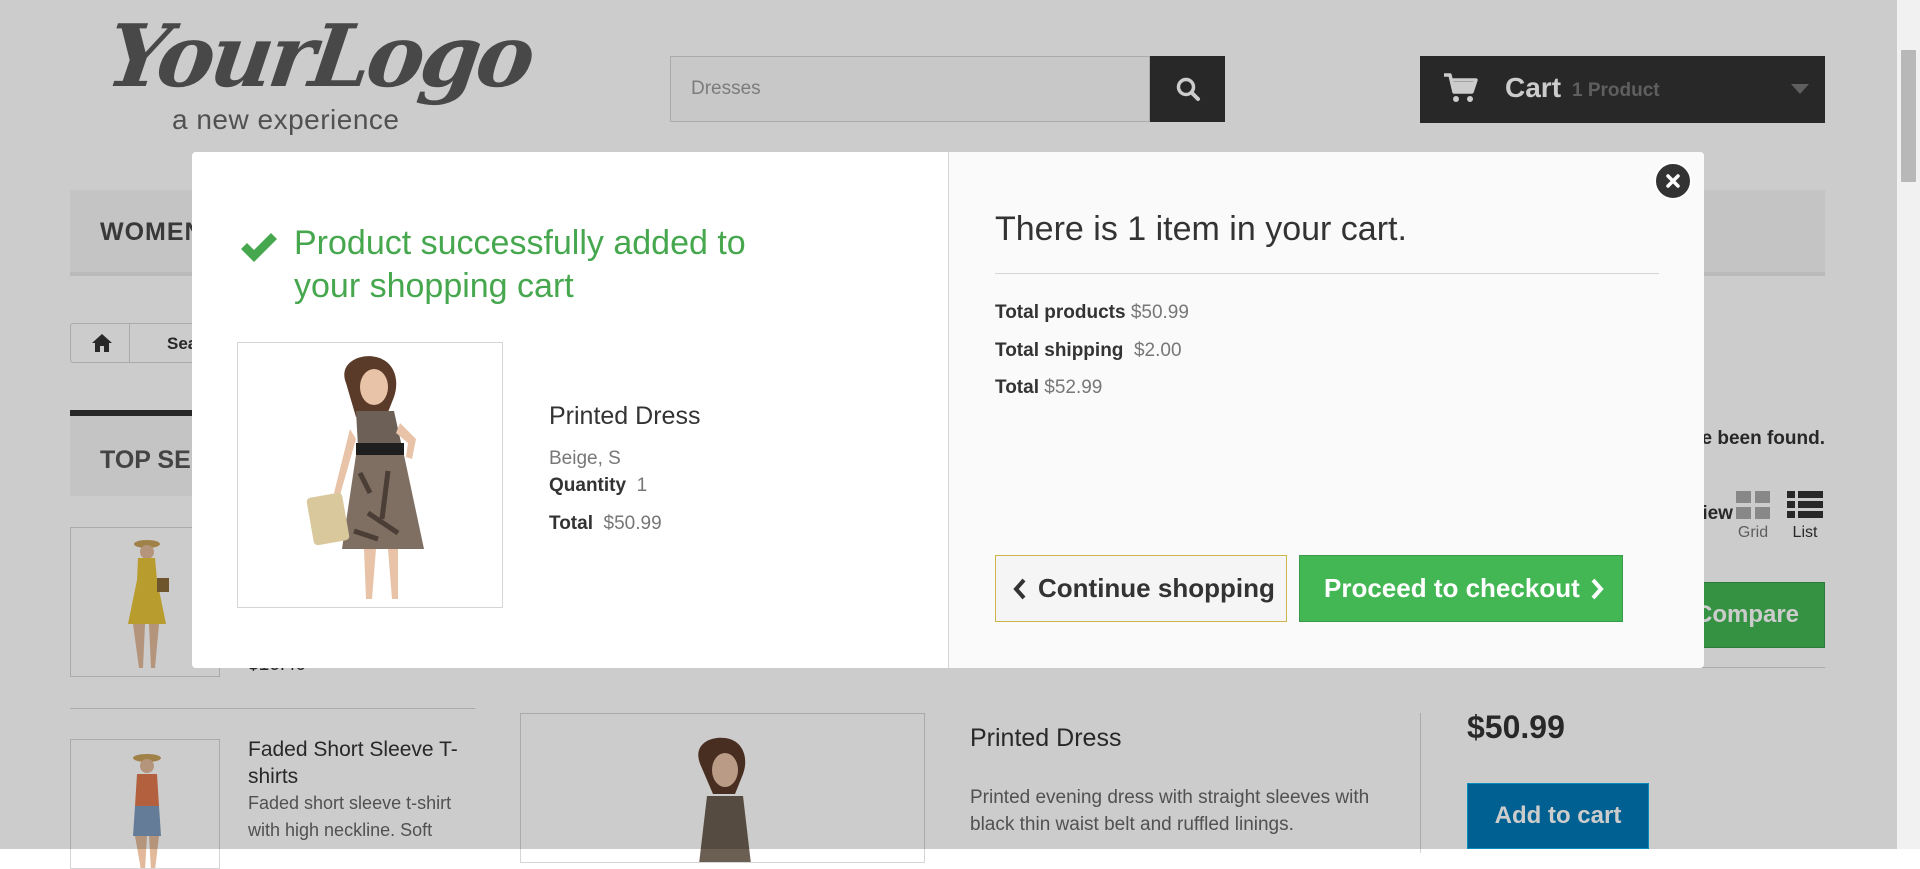 The height and width of the screenshot is (869, 1920). Describe the element at coordinates (1908, 116) in the screenshot. I see `scrollbar-thumb` at that location.